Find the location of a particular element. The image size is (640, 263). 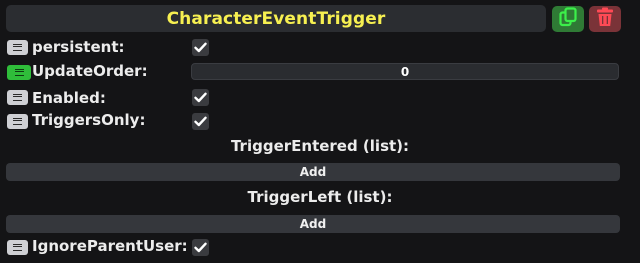

component-title: CharacterEventTrigger is located at coordinates (276, 18).